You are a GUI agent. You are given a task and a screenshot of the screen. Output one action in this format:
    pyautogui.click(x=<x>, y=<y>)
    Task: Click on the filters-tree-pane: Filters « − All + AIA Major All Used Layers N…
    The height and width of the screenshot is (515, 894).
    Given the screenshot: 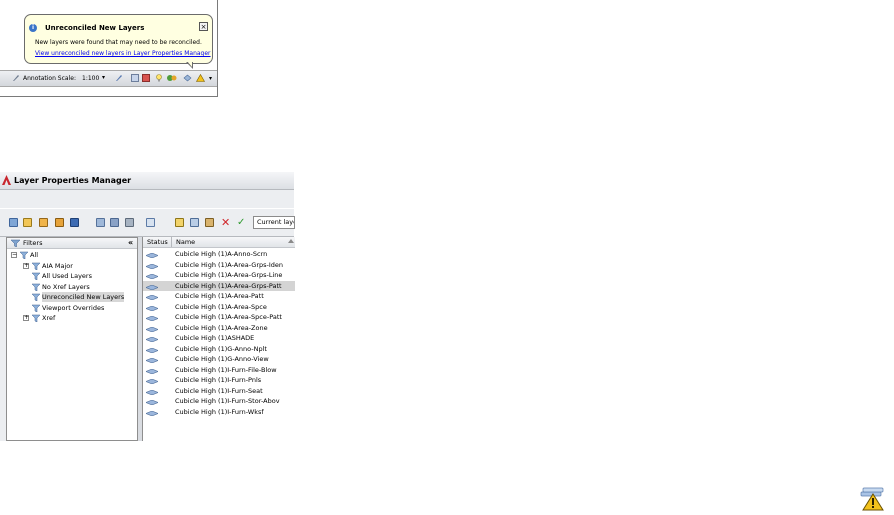 What is the action you would take?
    pyautogui.click(x=72, y=339)
    